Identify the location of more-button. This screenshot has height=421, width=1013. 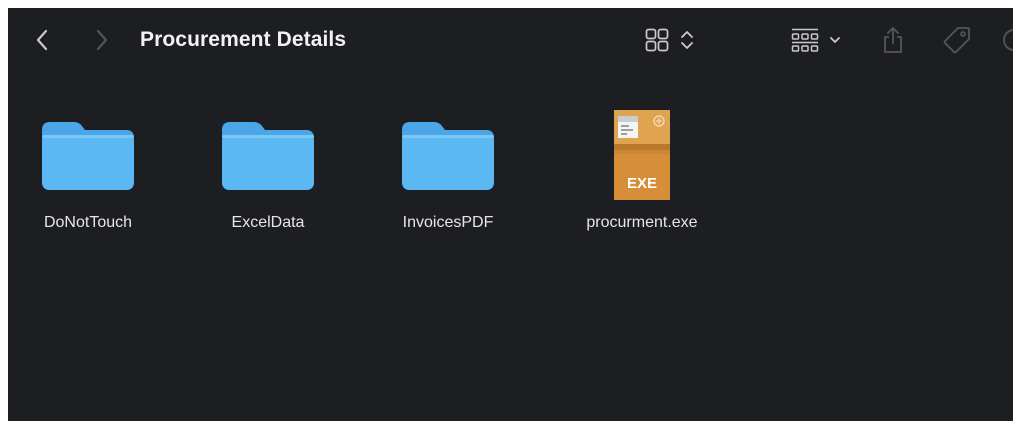
(1007, 40).